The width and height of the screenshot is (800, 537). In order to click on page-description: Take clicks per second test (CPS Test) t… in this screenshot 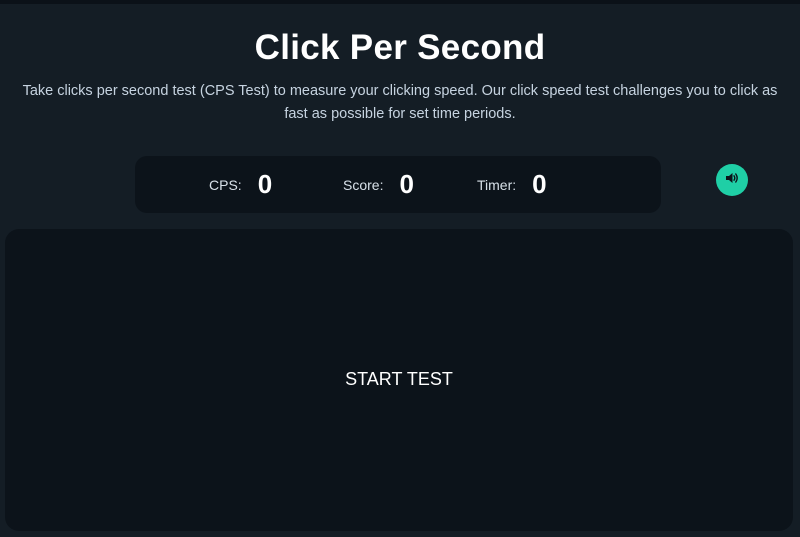, I will do `click(400, 102)`.